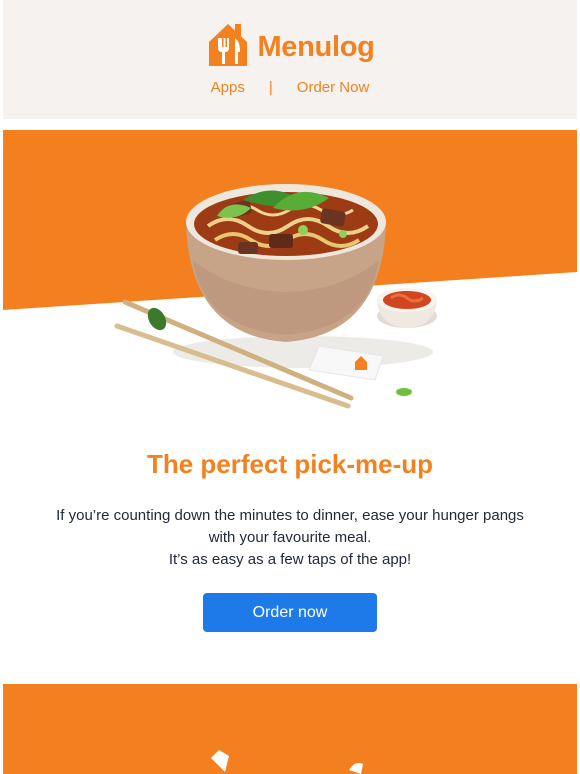 This screenshot has height=774, width=580. I want to click on headline: The perfect pick-me-up, so click(290, 464).